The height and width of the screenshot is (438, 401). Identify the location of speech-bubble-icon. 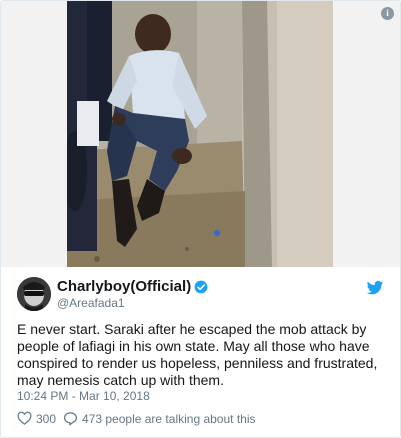
(70, 419).